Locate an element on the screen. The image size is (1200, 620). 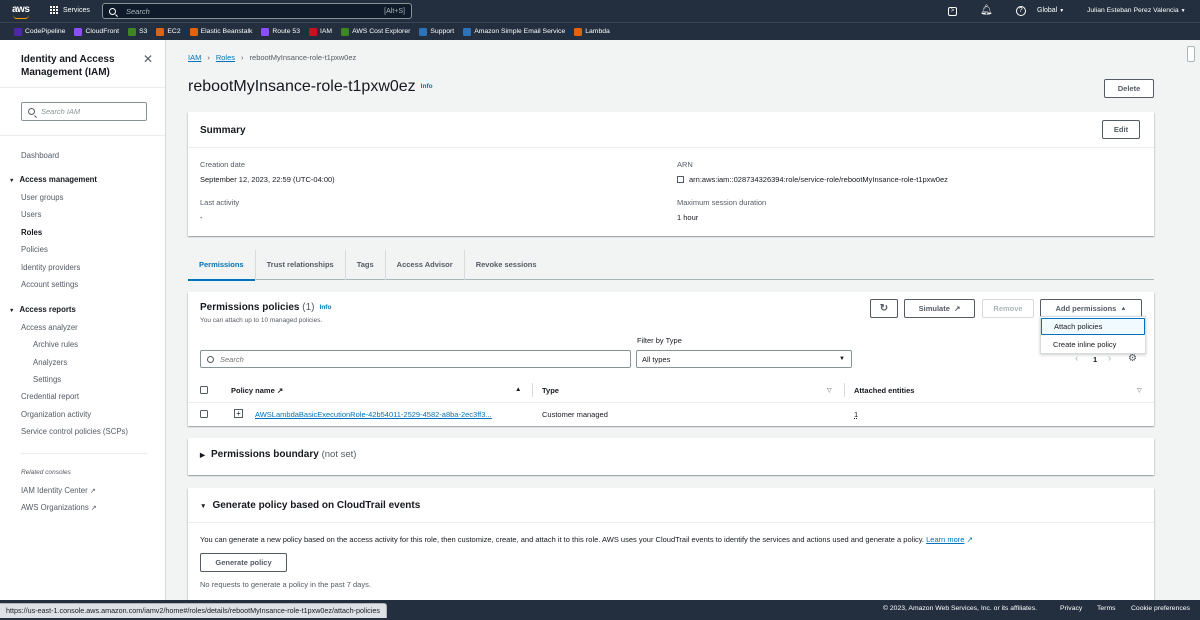
search-icon is located at coordinates (210, 359).